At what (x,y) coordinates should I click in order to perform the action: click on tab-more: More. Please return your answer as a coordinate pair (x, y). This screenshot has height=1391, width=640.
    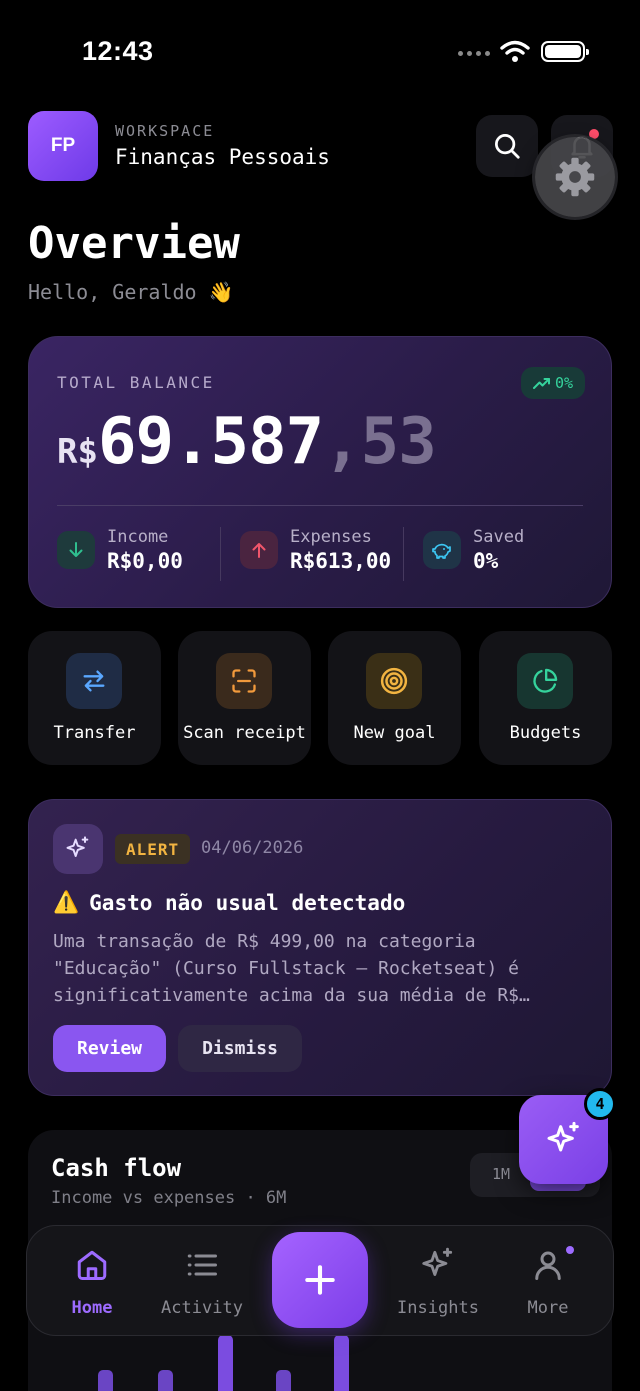
    Looking at the image, I should click on (548, 1282).